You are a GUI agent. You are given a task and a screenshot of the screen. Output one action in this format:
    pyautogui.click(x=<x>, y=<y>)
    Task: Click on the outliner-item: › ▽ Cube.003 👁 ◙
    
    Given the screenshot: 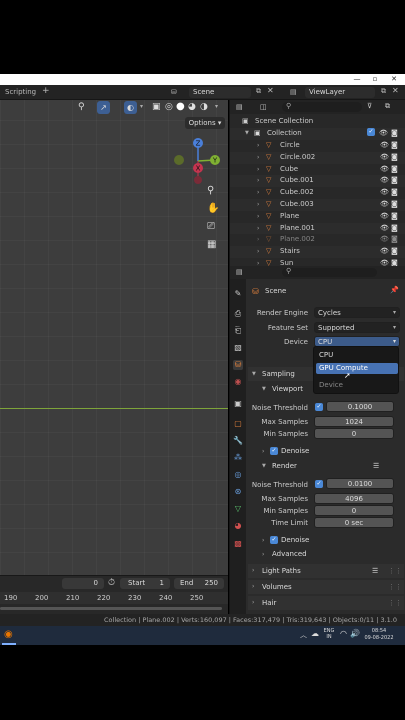 What is the action you would take?
    pyautogui.click(x=317, y=205)
    